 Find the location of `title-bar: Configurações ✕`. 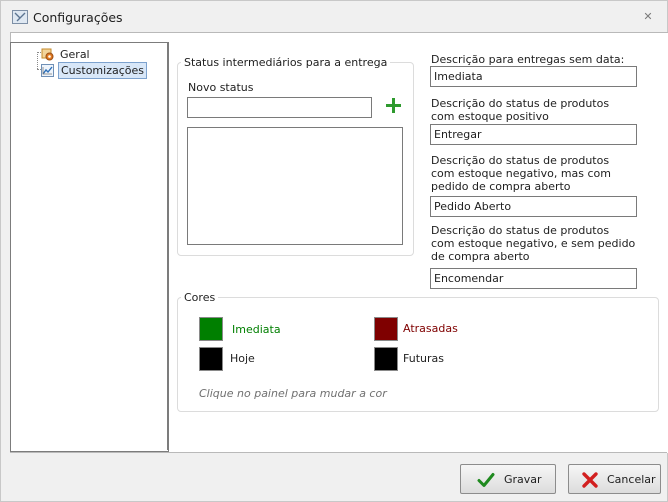

title-bar: Configurações ✕ is located at coordinates (334, 16).